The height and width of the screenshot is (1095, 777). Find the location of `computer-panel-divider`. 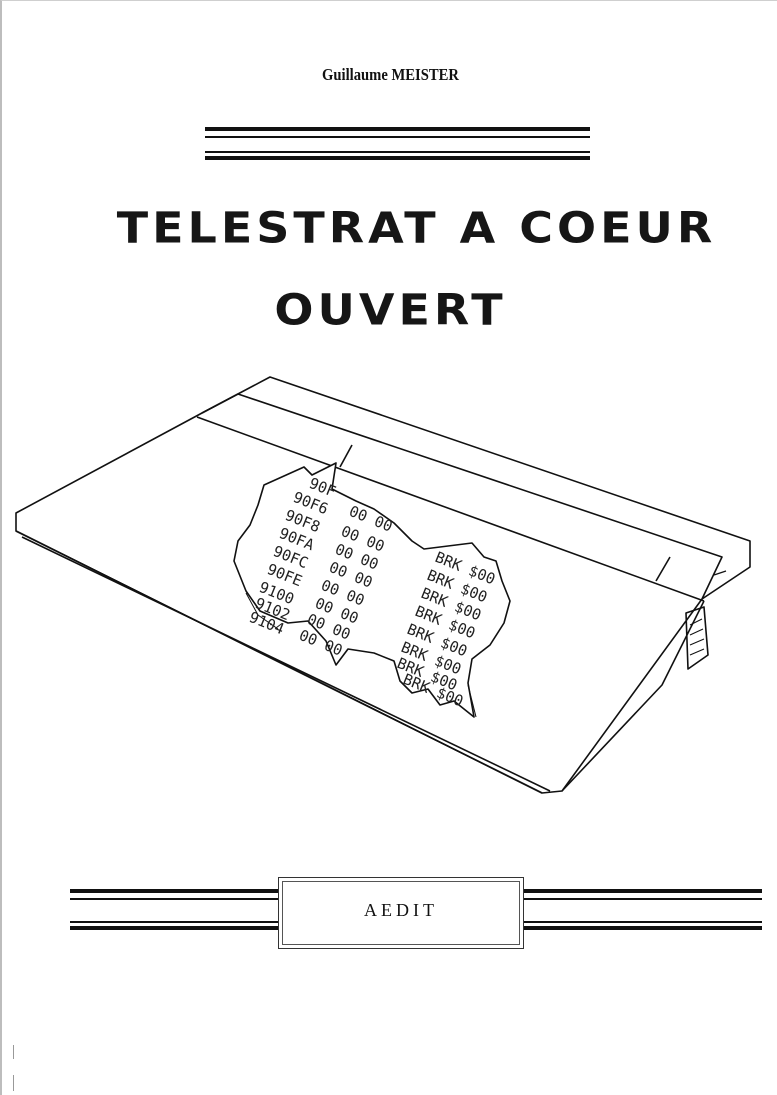

computer-panel-divider is located at coordinates (346, 456).